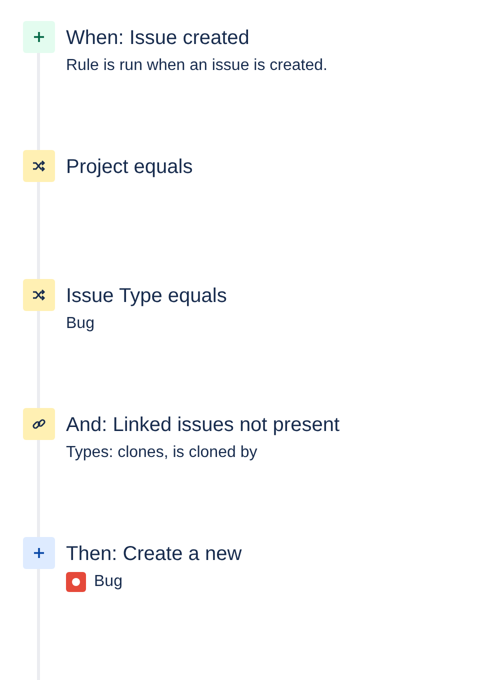  I want to click on step-title: Project equals, so click(129, 167).